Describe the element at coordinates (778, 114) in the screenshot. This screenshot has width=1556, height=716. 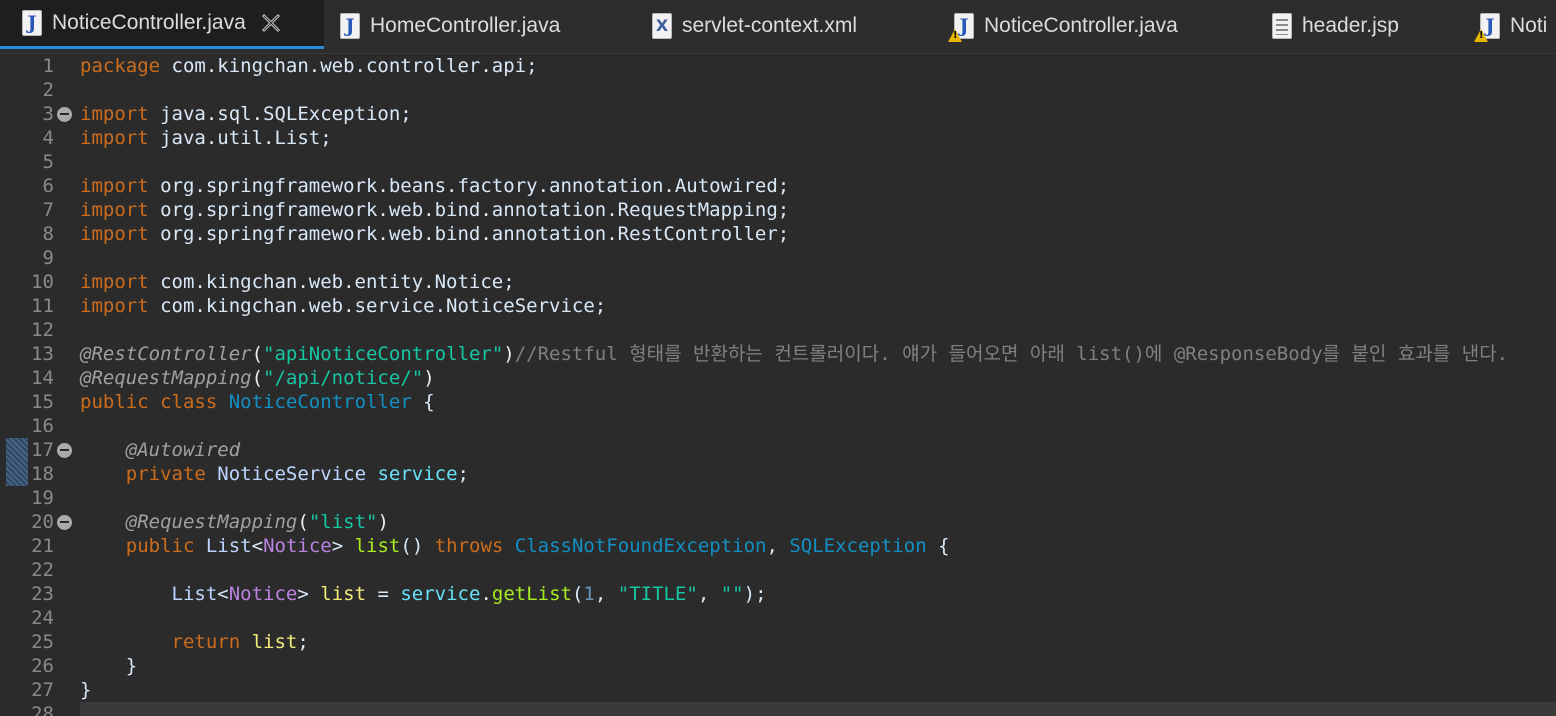
I see `code-line: 3 import java.sql.SQLException;` at that location.